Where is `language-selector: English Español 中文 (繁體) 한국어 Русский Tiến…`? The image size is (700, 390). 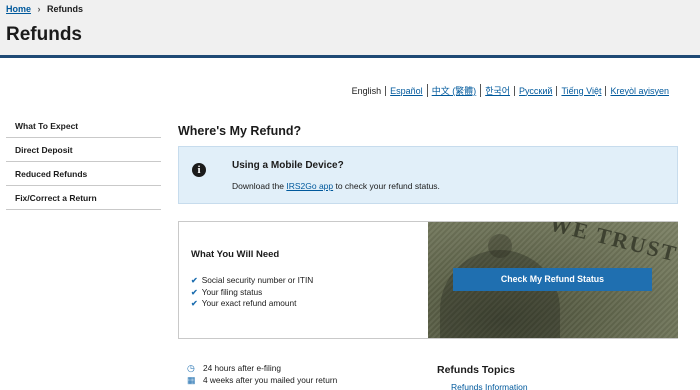
language-selector: English Español 中文 (繁體) 한국어 Русский Tiến… is located at coordinates (510, 90).